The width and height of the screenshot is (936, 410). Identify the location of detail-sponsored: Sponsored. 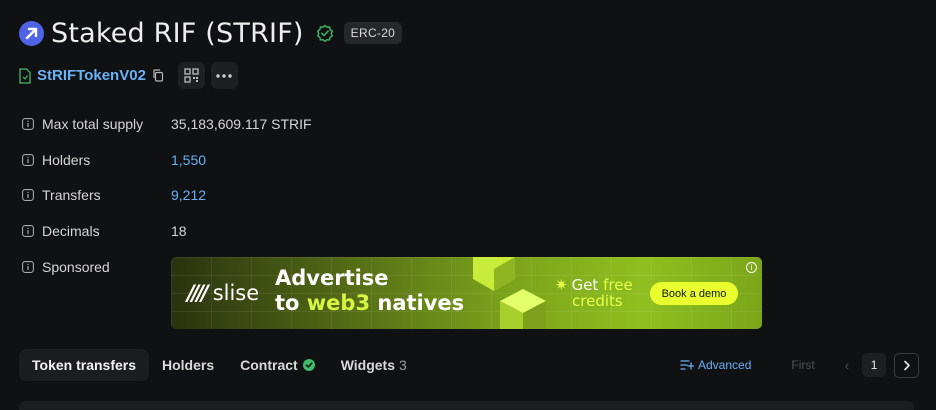
(96, 267).